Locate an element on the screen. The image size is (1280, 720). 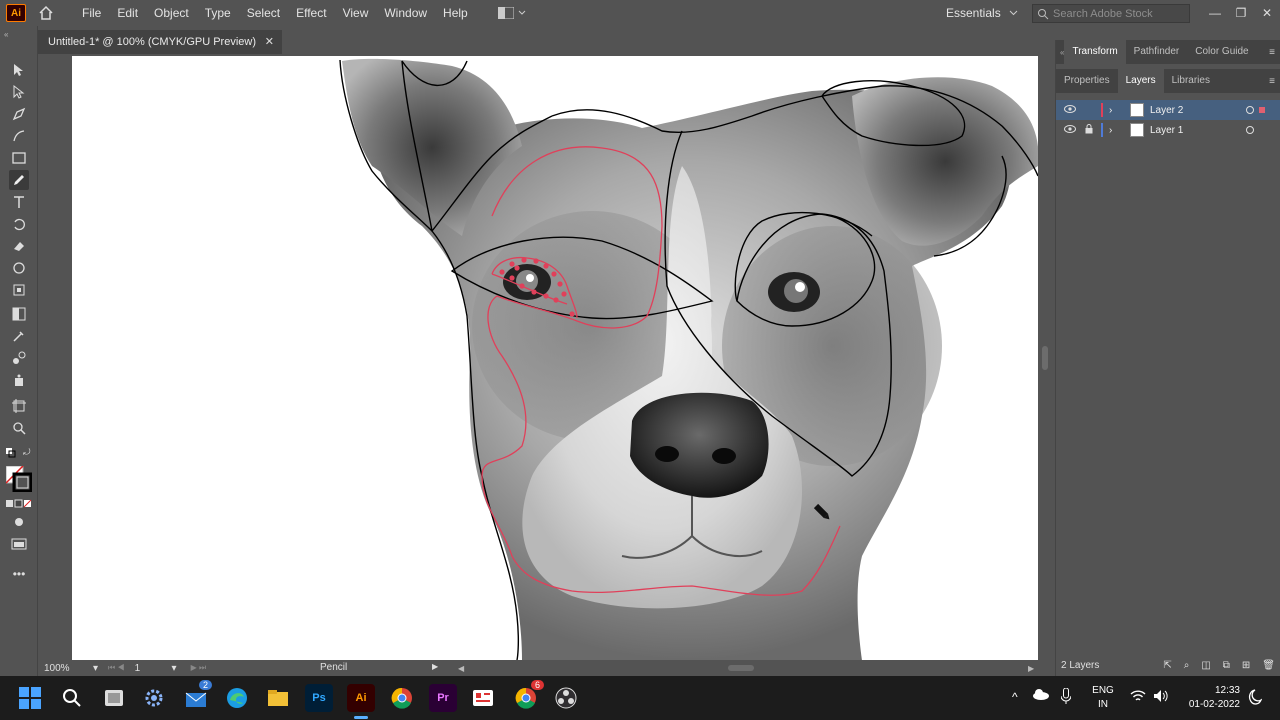
export-icon: ⇱ is located at coordinates (1167, 665).